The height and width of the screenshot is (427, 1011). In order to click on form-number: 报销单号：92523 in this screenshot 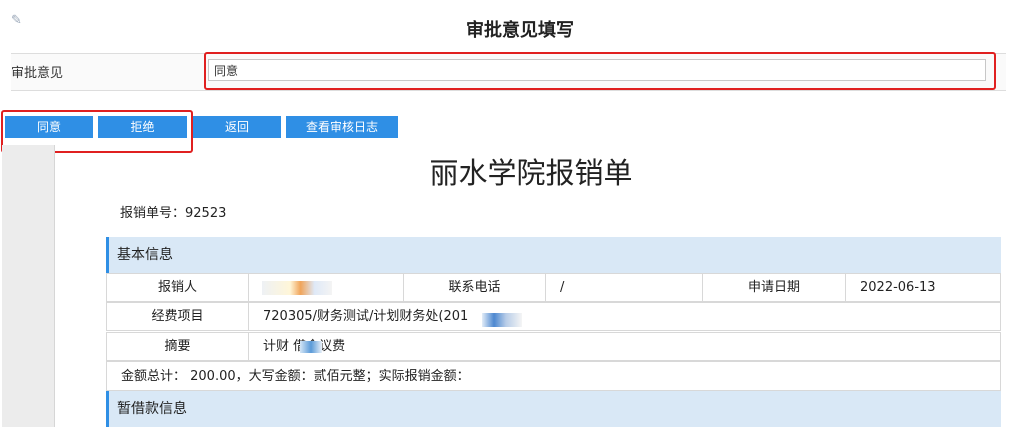, I will do `click(173, 211)`.